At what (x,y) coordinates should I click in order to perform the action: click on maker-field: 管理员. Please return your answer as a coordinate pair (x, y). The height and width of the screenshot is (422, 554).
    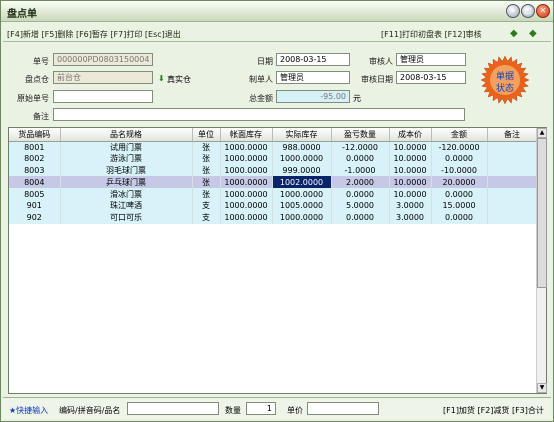
    Looking at the image, I should click on (313, 77).